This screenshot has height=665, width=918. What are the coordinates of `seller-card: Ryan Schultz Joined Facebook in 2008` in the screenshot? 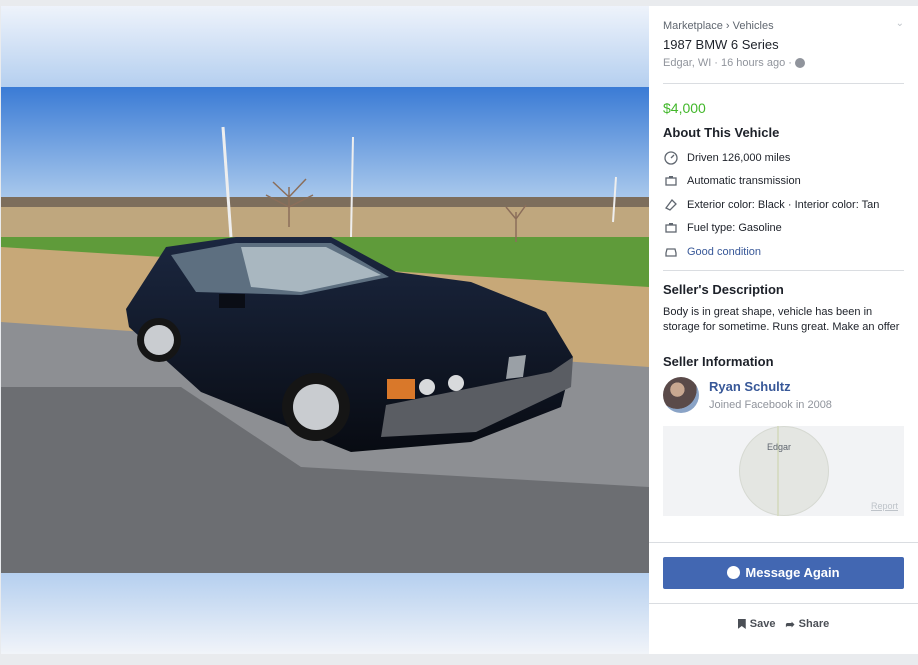 It's located at (783, 394).